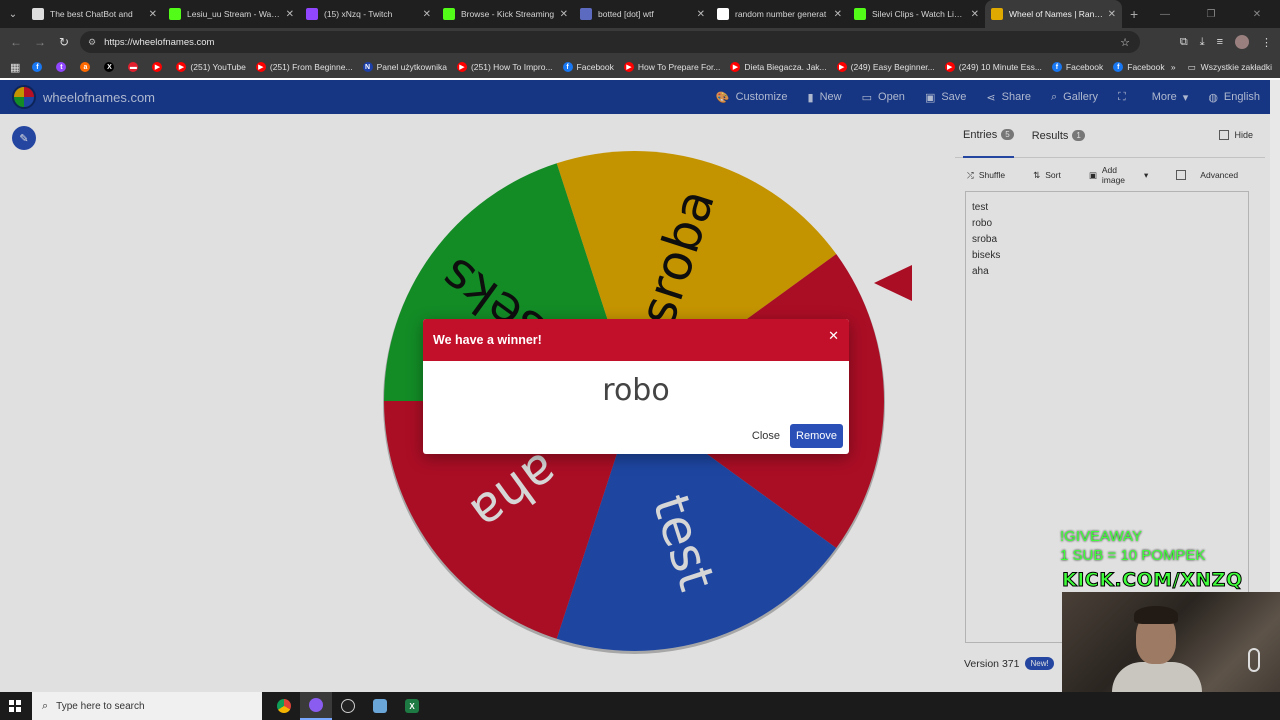  What do you see at coordinates (1220, 42) in the screenshot?
I see `media-icon: ≡` at bounding box center [1220, 42].